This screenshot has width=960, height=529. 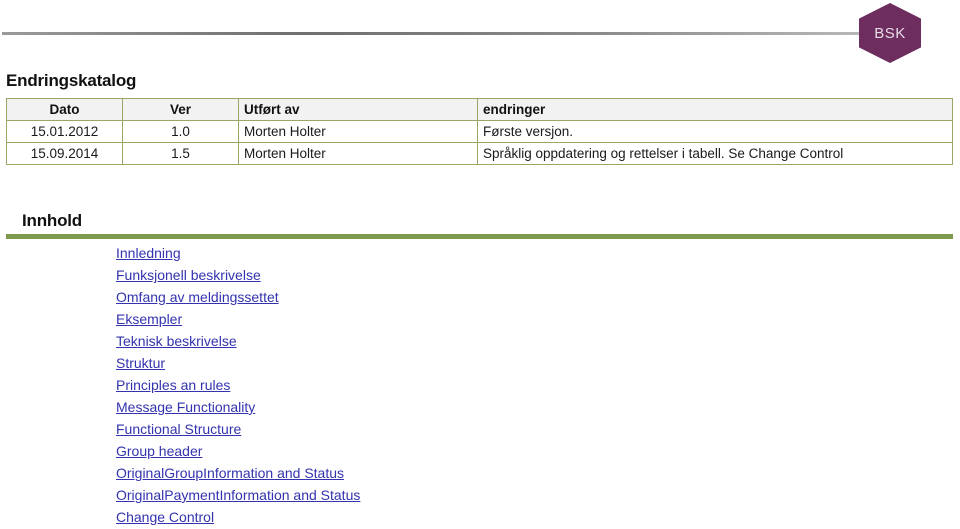 I want to click on toc-link-message-functionality: Message Functionality, so click(x=185, y=407).